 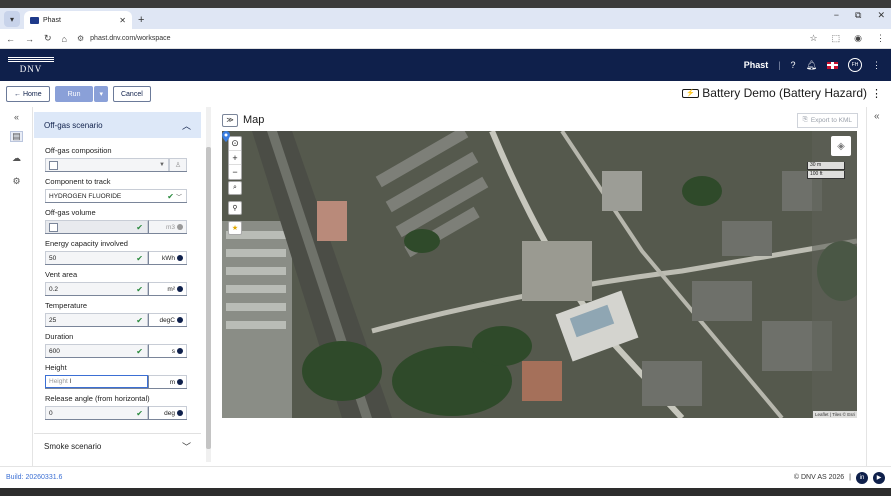 I want to click on zoom-in-button: +, so click(x=235, y=158).